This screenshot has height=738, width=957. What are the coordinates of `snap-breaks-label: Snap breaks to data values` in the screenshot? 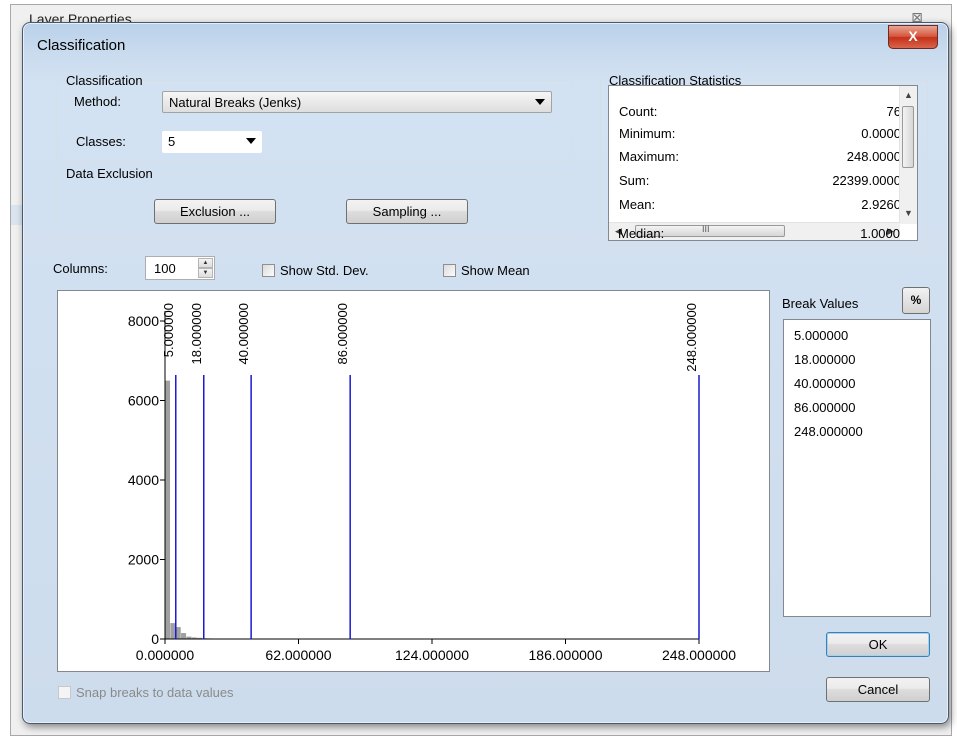 It's located at (155, 692).